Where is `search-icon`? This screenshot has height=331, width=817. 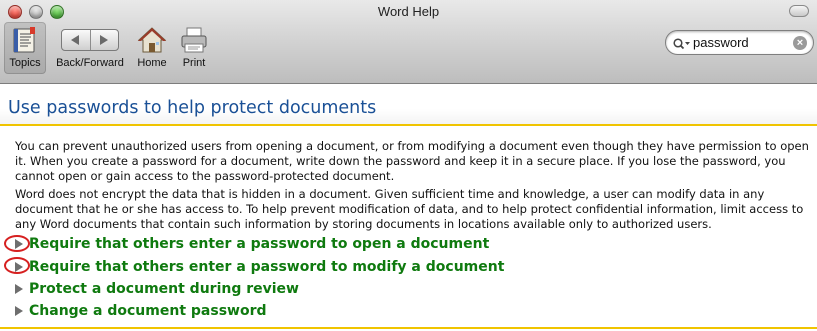 search-icon is located at coordinates (682, 45).